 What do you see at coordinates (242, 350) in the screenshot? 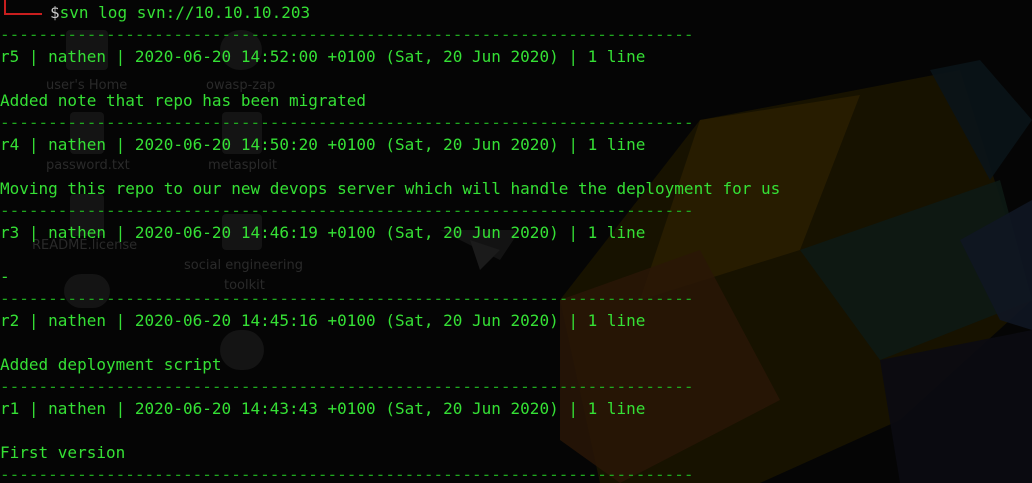
I see `dragon-icon` at bounding box center [242, 350].